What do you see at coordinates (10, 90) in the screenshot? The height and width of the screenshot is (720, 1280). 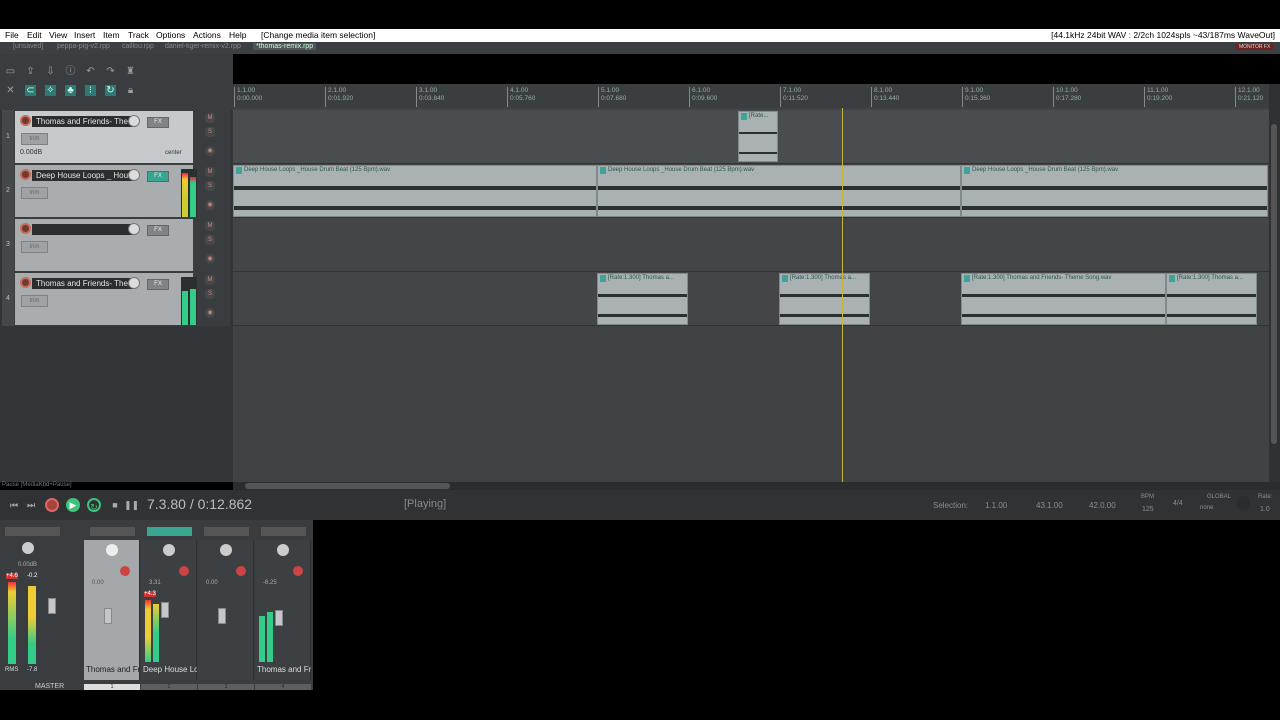 I see `ripple-edit-icon: ✕` at bounding box center [10, 90].